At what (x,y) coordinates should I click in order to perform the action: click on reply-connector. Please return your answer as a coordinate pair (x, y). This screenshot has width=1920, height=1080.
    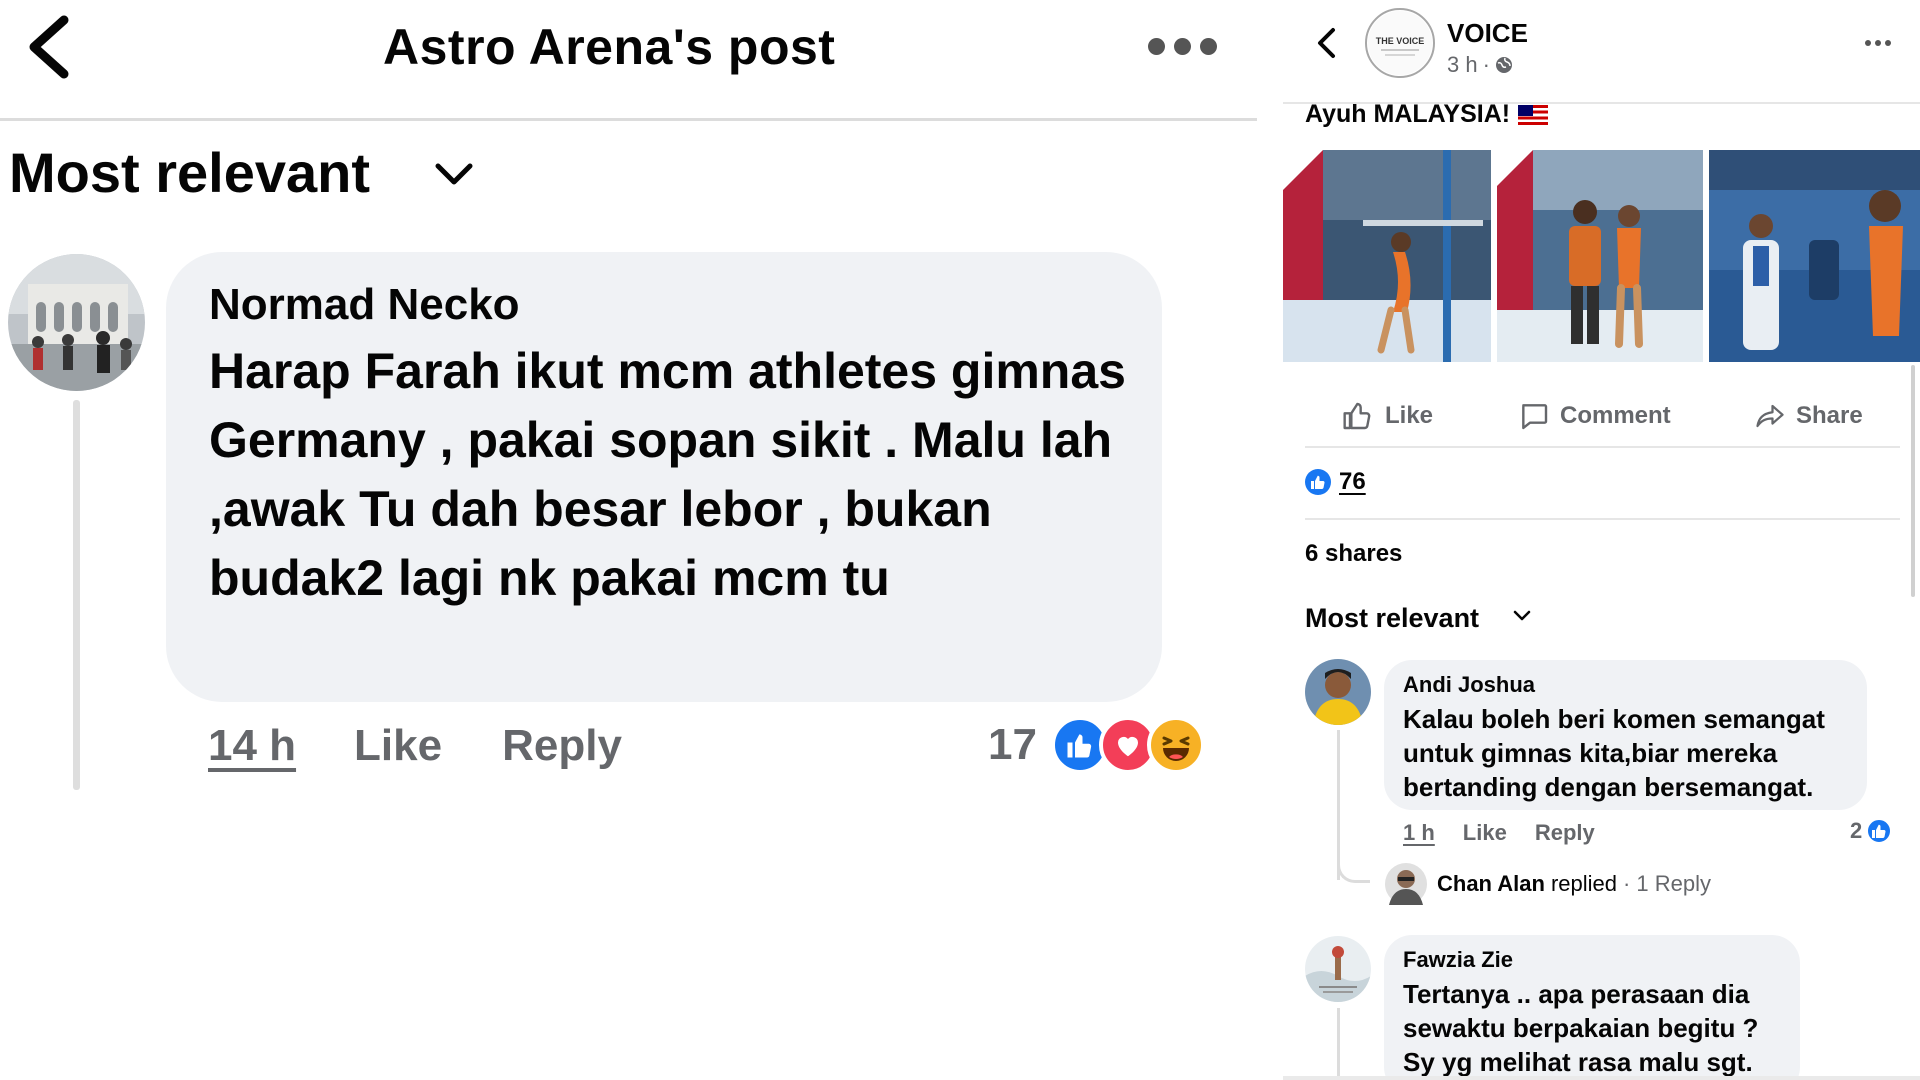
    Looking at the image, I should click on (1353, 856).